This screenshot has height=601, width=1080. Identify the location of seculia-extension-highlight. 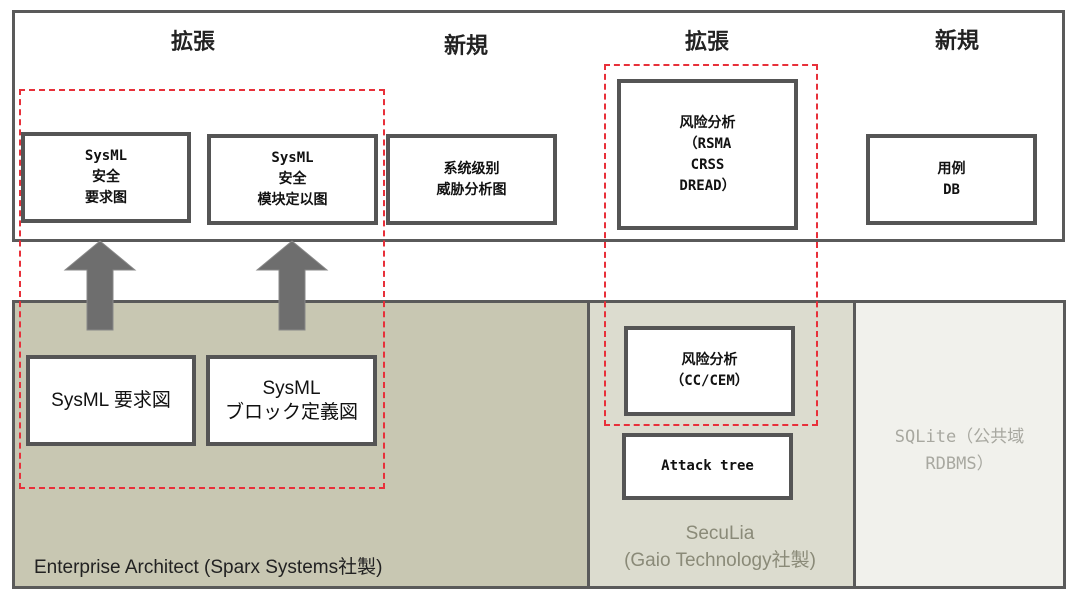
(711, 245).